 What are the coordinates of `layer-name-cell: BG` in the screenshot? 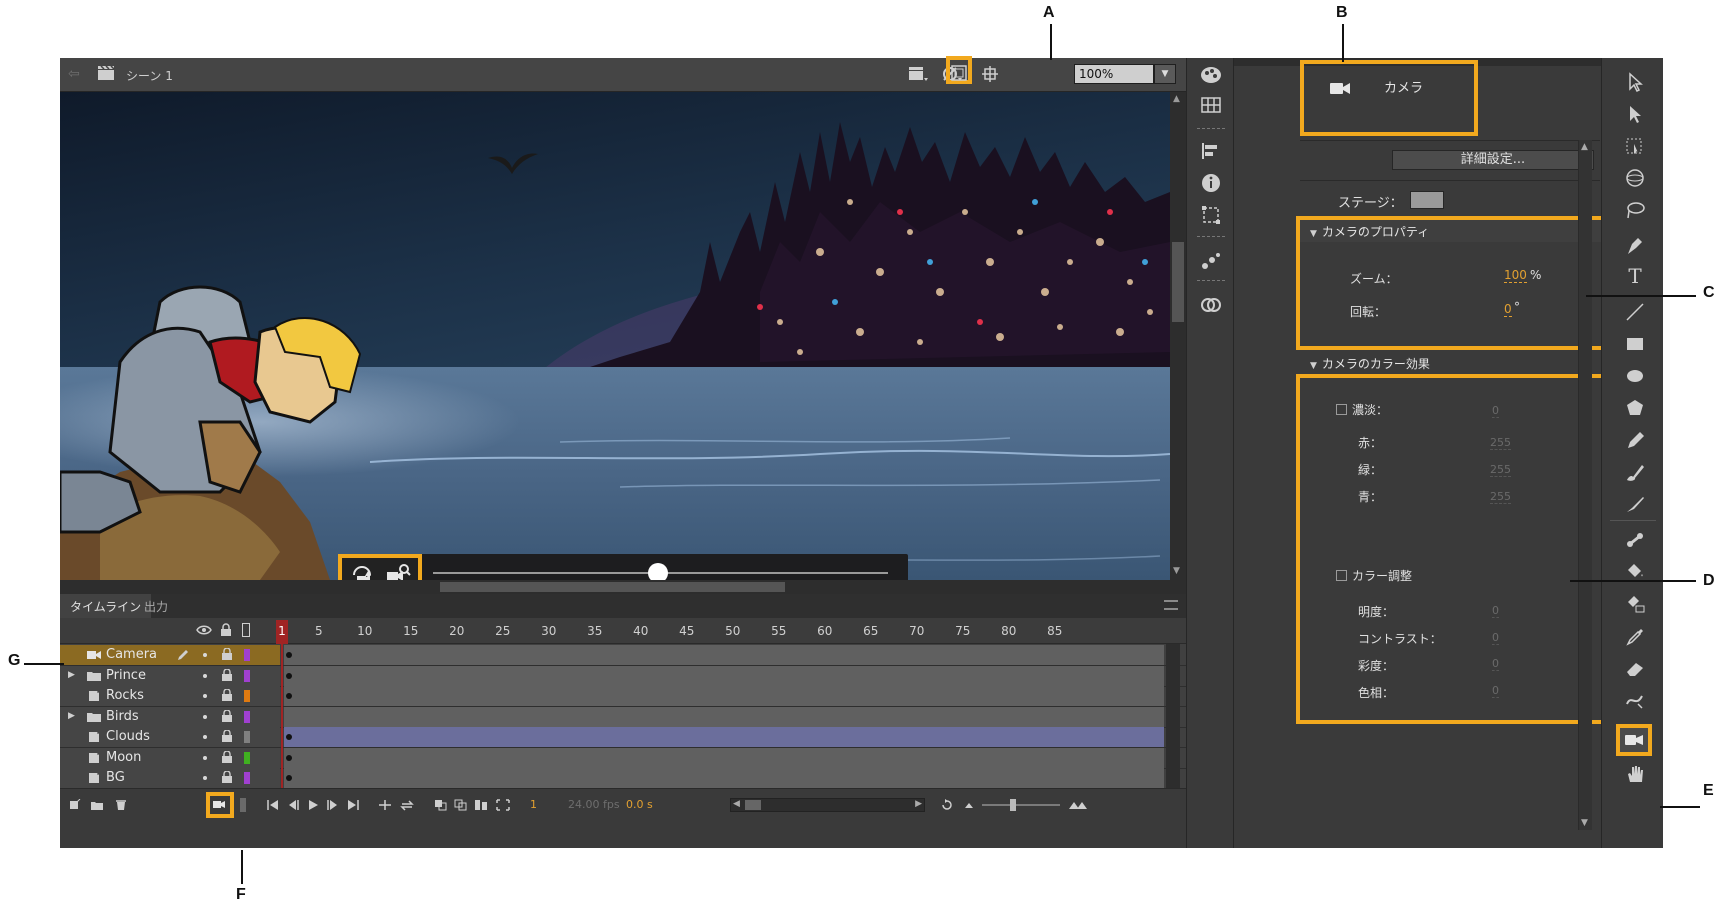 It's located at (170, 778).